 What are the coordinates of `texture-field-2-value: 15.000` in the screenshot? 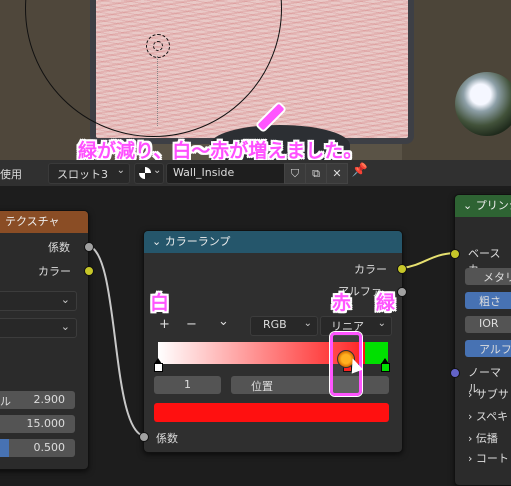 It's located at (46, 423).